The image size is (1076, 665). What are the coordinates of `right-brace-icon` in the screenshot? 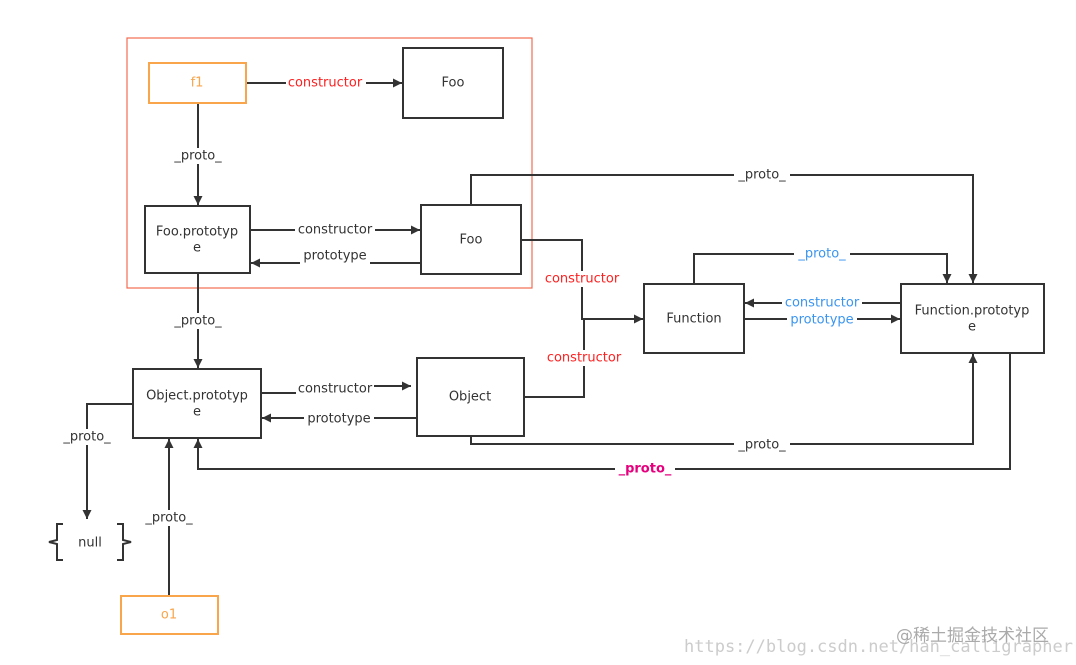 It's located at (124, 542).